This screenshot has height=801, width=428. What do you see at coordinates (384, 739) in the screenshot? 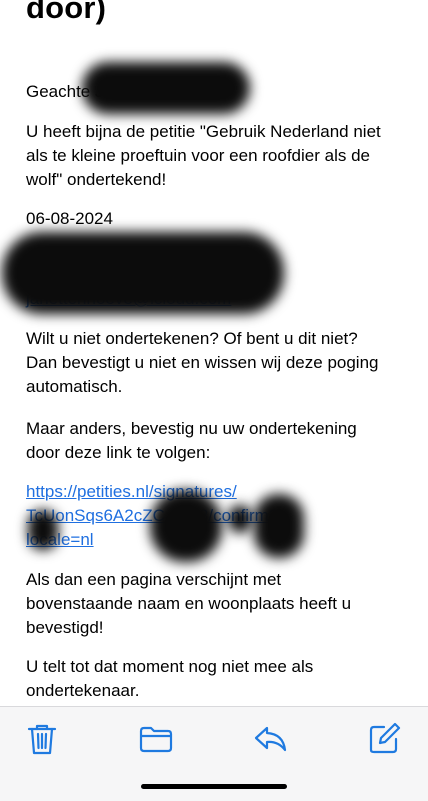
I see `compose-icon` at bounding box center [384, 739].